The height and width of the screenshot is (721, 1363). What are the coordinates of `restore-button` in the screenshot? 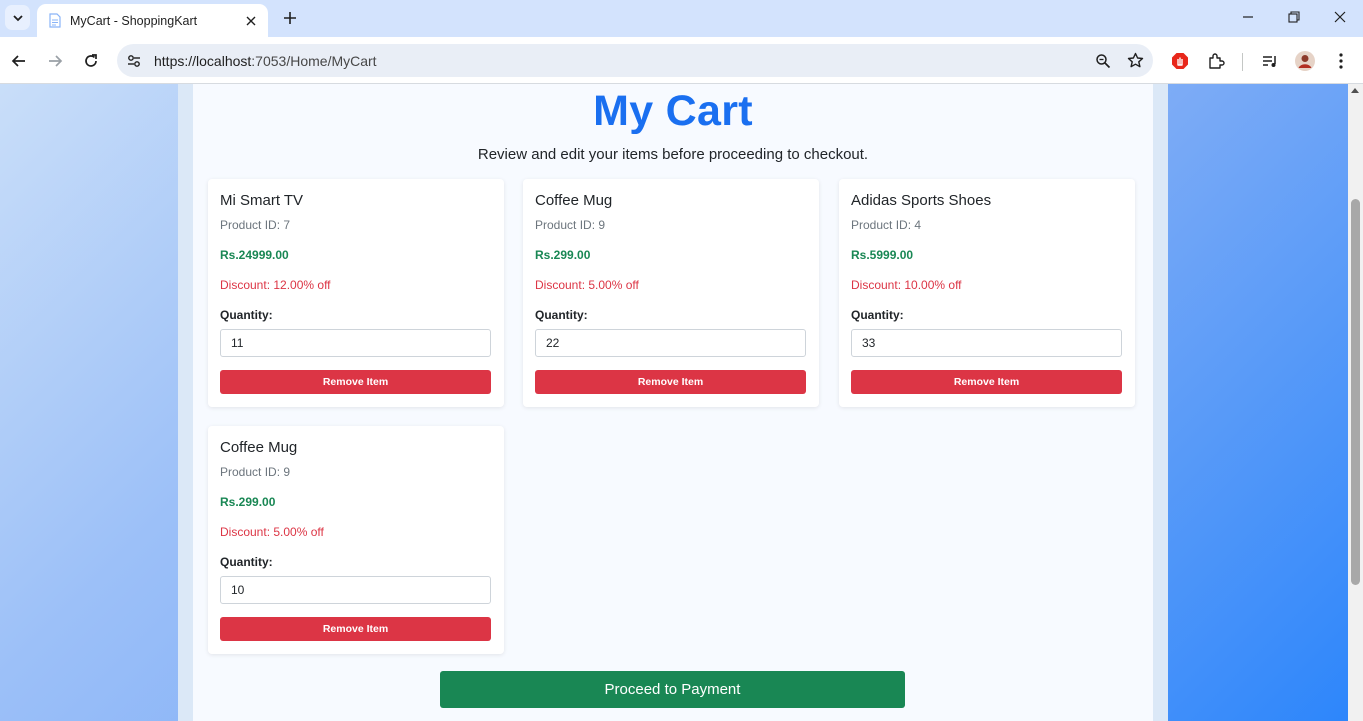 It's located at (1294, 17).